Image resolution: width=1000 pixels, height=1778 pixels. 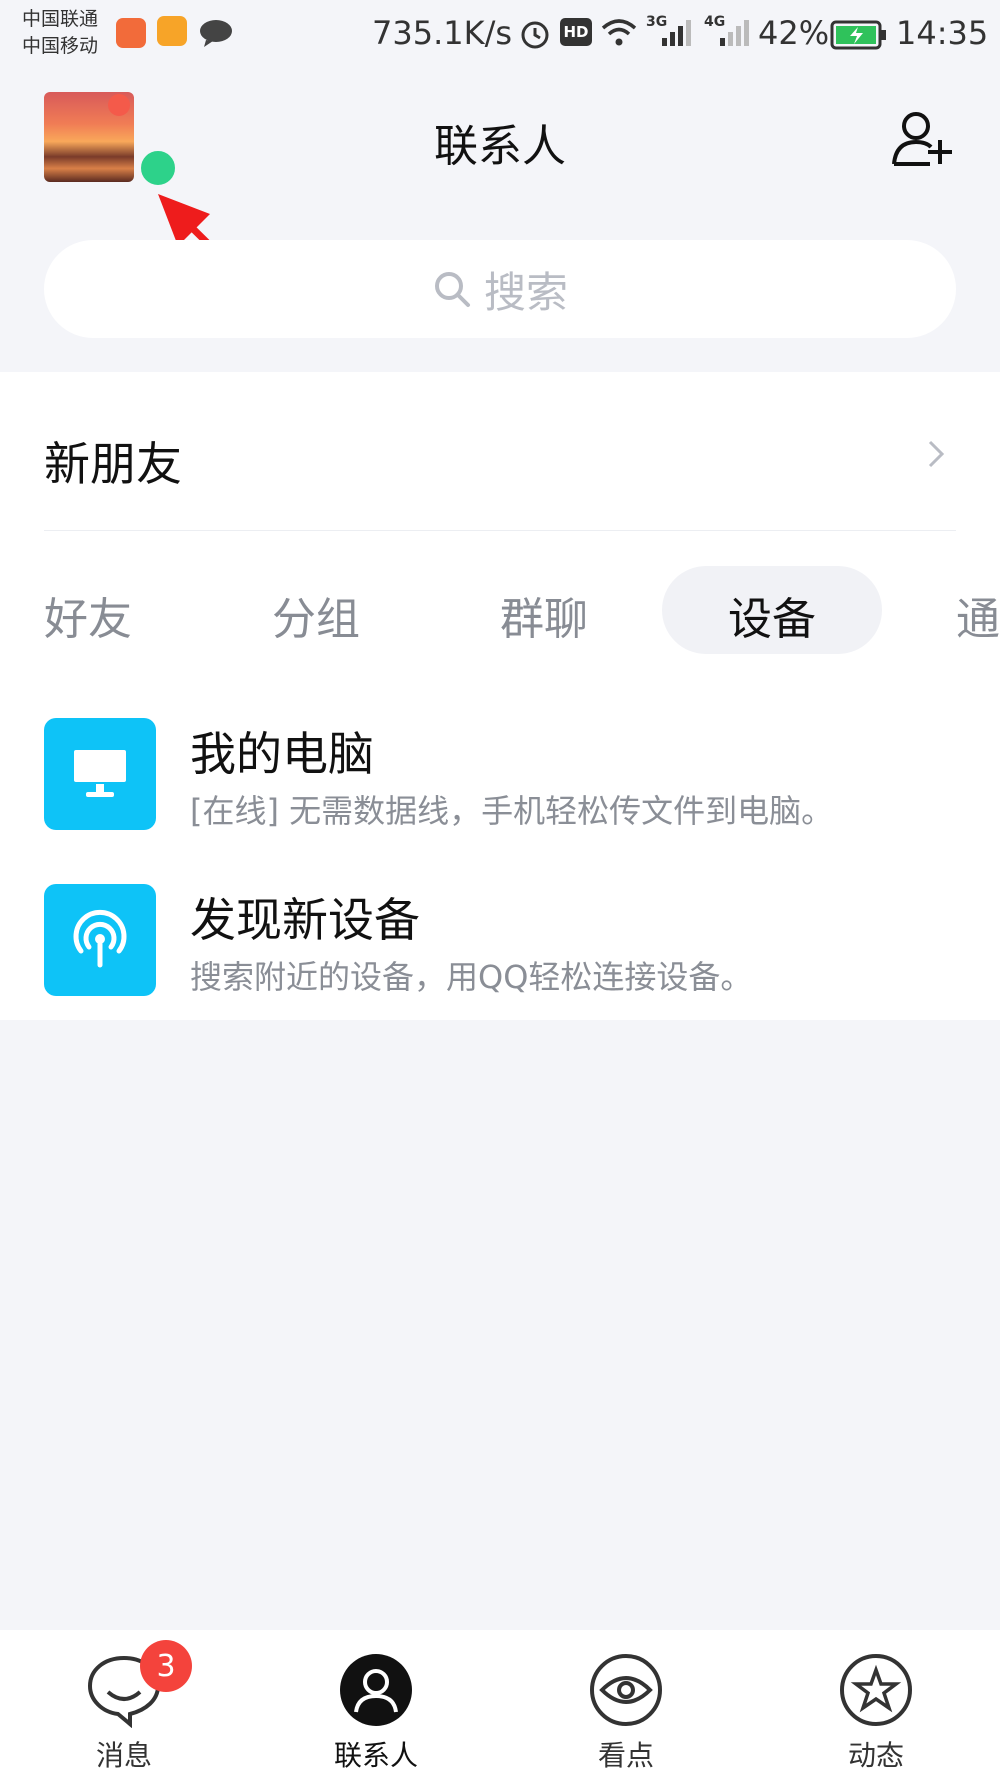 What do you see at coordinates (500, 146) in the screenshot?
I see `page-title: 联系人` at bounding box center [500, 146].